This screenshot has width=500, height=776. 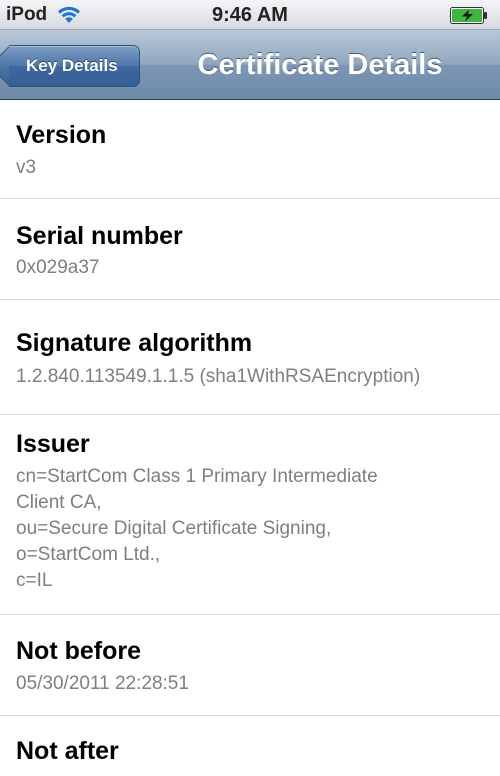 What do you see at coordinates (250, 249) in the screenshot?
I see `detail-row-serial-number: Serial number 0x029a37` at bounding box center [250, 249].